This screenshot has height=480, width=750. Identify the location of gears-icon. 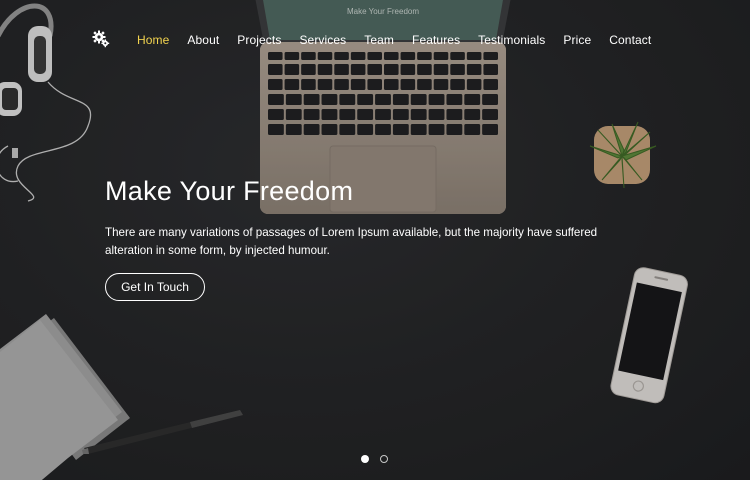
(101, 39).